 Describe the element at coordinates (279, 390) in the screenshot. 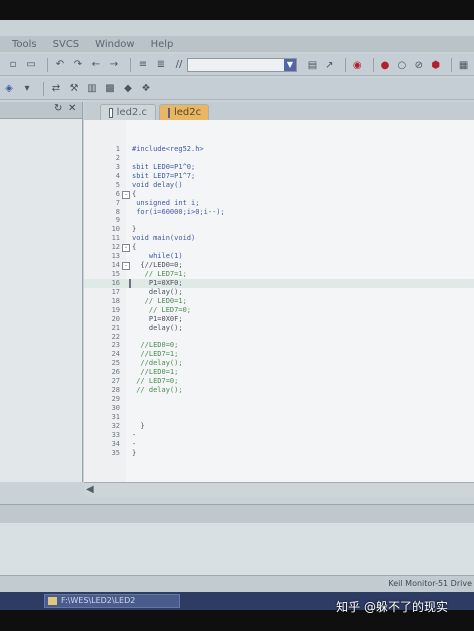

I see `code-line: 28 // delay();` at that location.